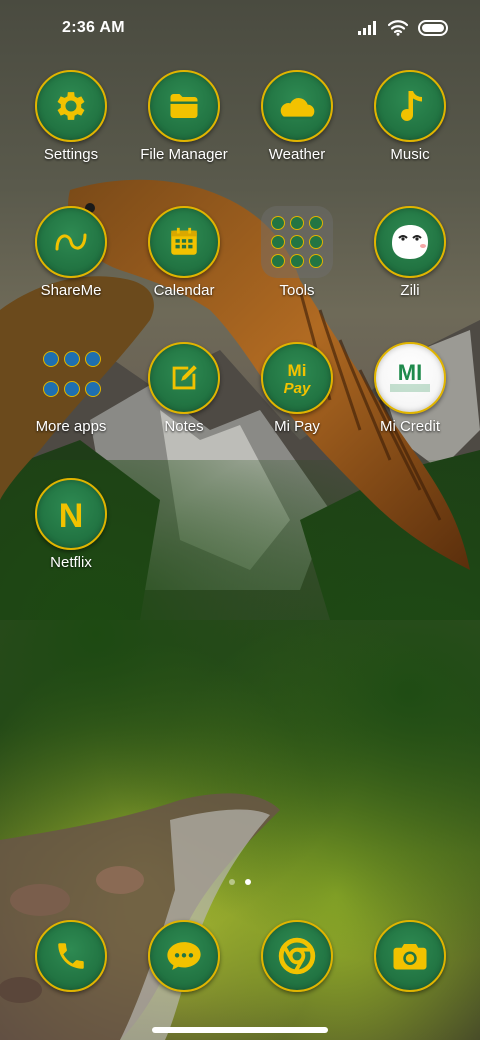  I want to click on netflix-n-glyph: N, so click(71, 515).